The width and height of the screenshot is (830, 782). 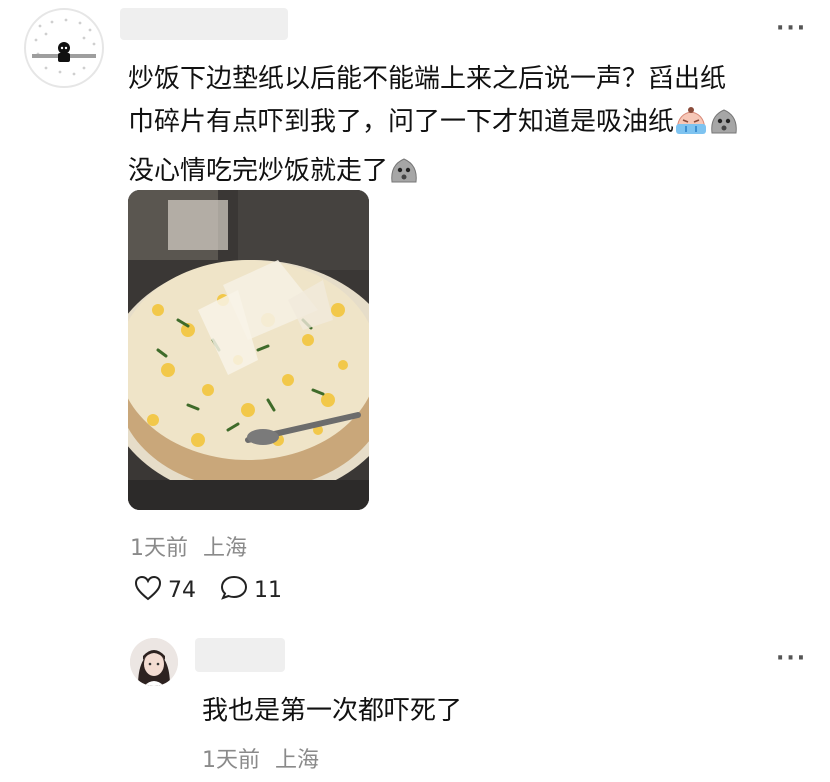 I want to click on replier-avatar, so click(x=154, y=662).